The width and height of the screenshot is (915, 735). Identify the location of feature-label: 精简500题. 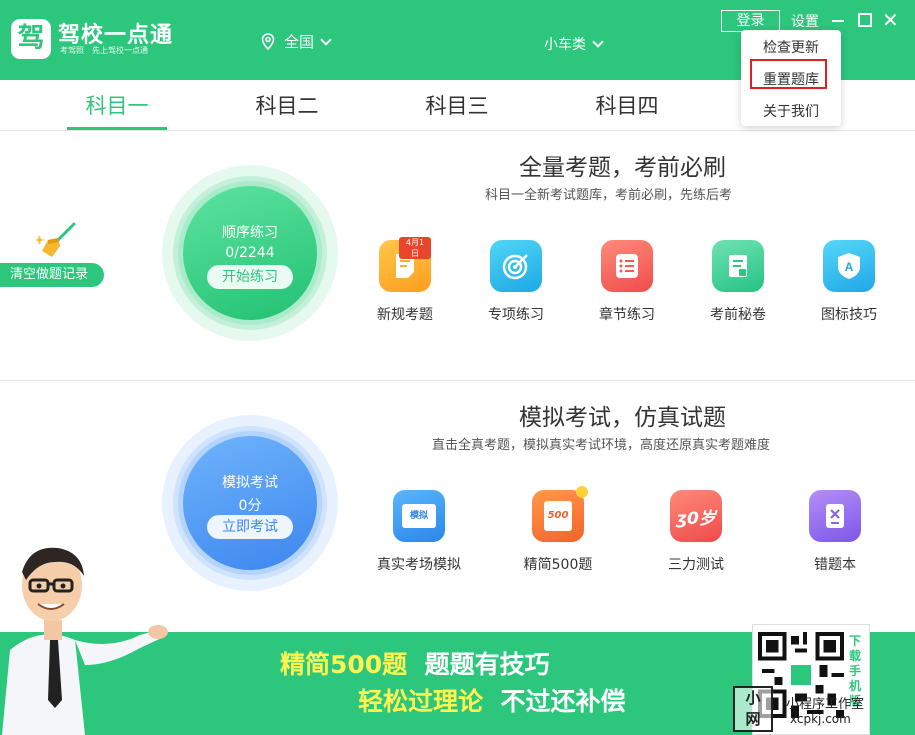
(558, 565).